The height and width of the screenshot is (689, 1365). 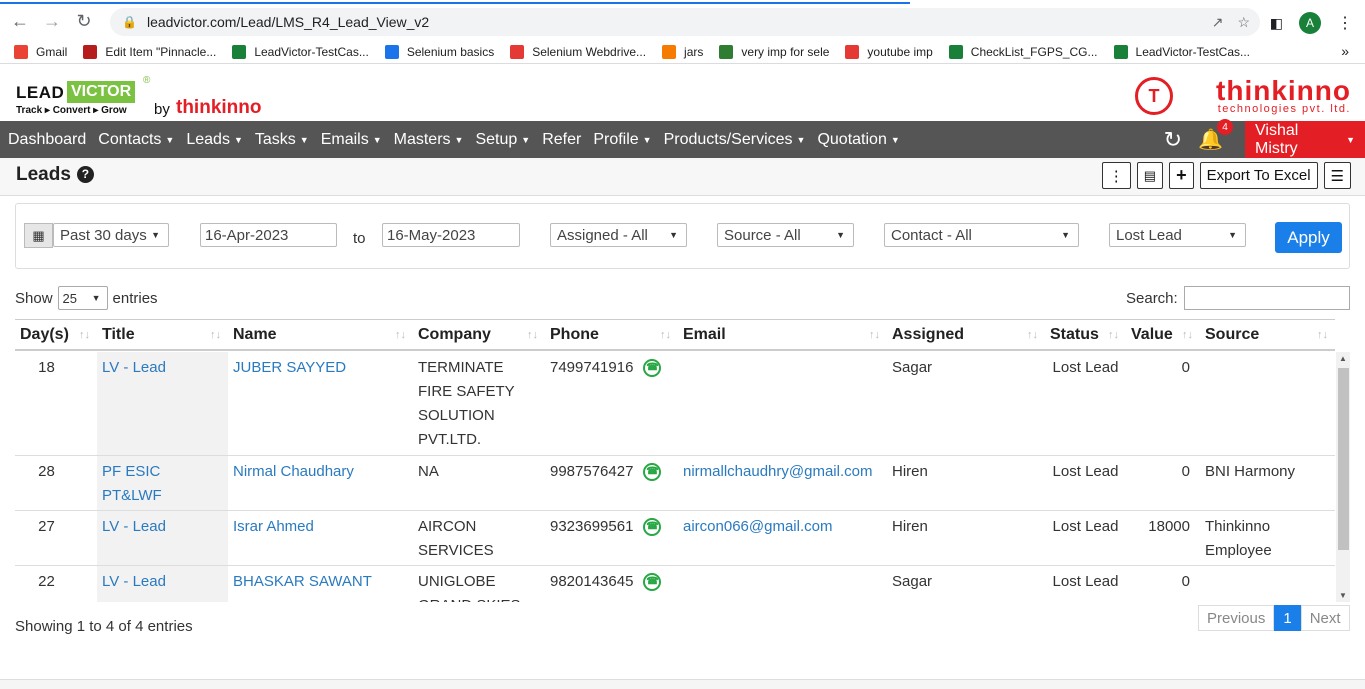 What do you see at coordinates (38, 235) in the screenshot?
I see `calendar-icon: ▦` at bounding box center [38, 235].